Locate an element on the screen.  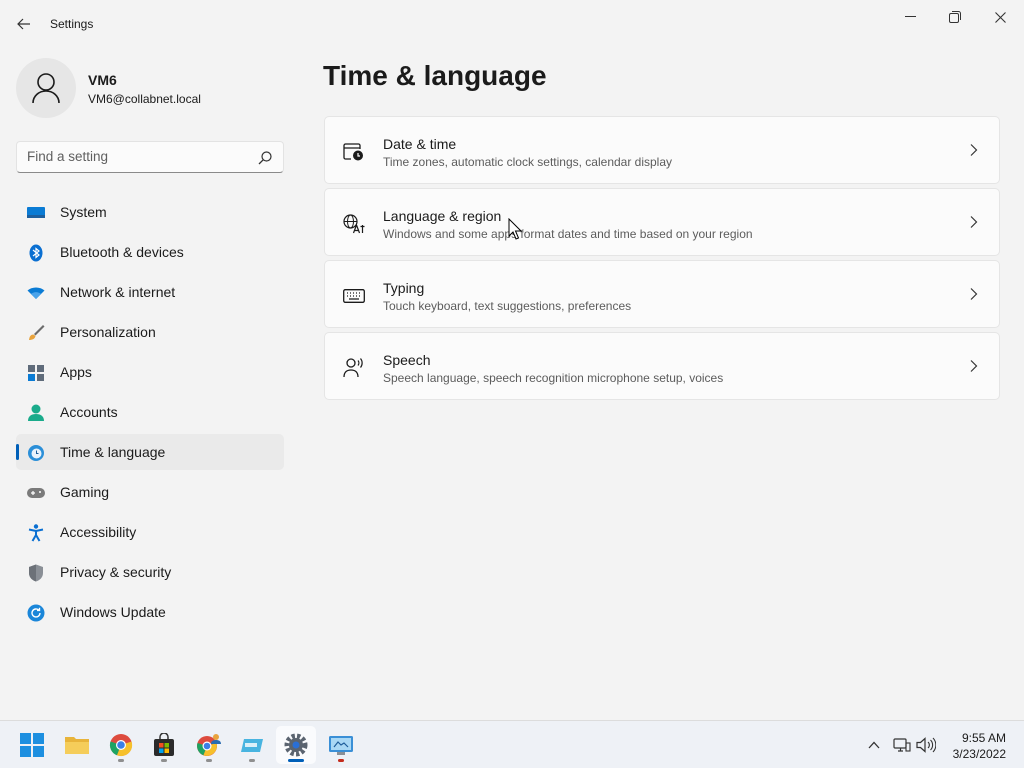
card-title: Typing is located at coordinates (404, 288).